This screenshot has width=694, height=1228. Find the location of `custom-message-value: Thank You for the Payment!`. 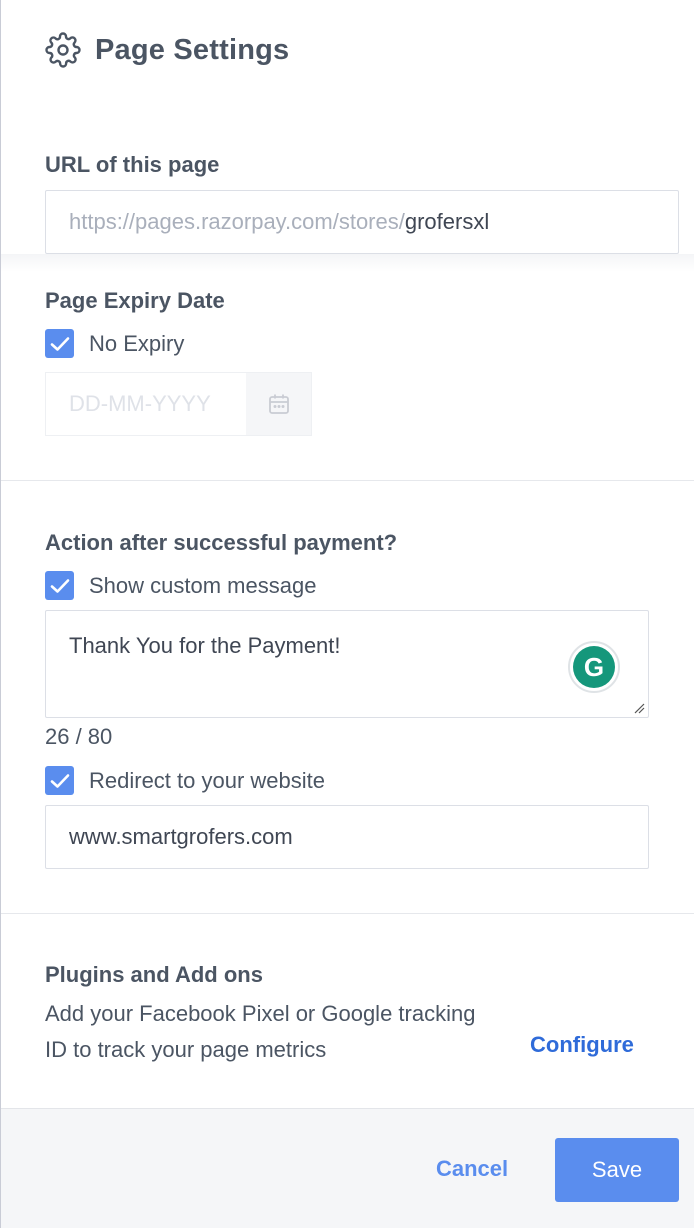

custom-message-value: Thank You for the Payment! is located at coordinates (205, 645).